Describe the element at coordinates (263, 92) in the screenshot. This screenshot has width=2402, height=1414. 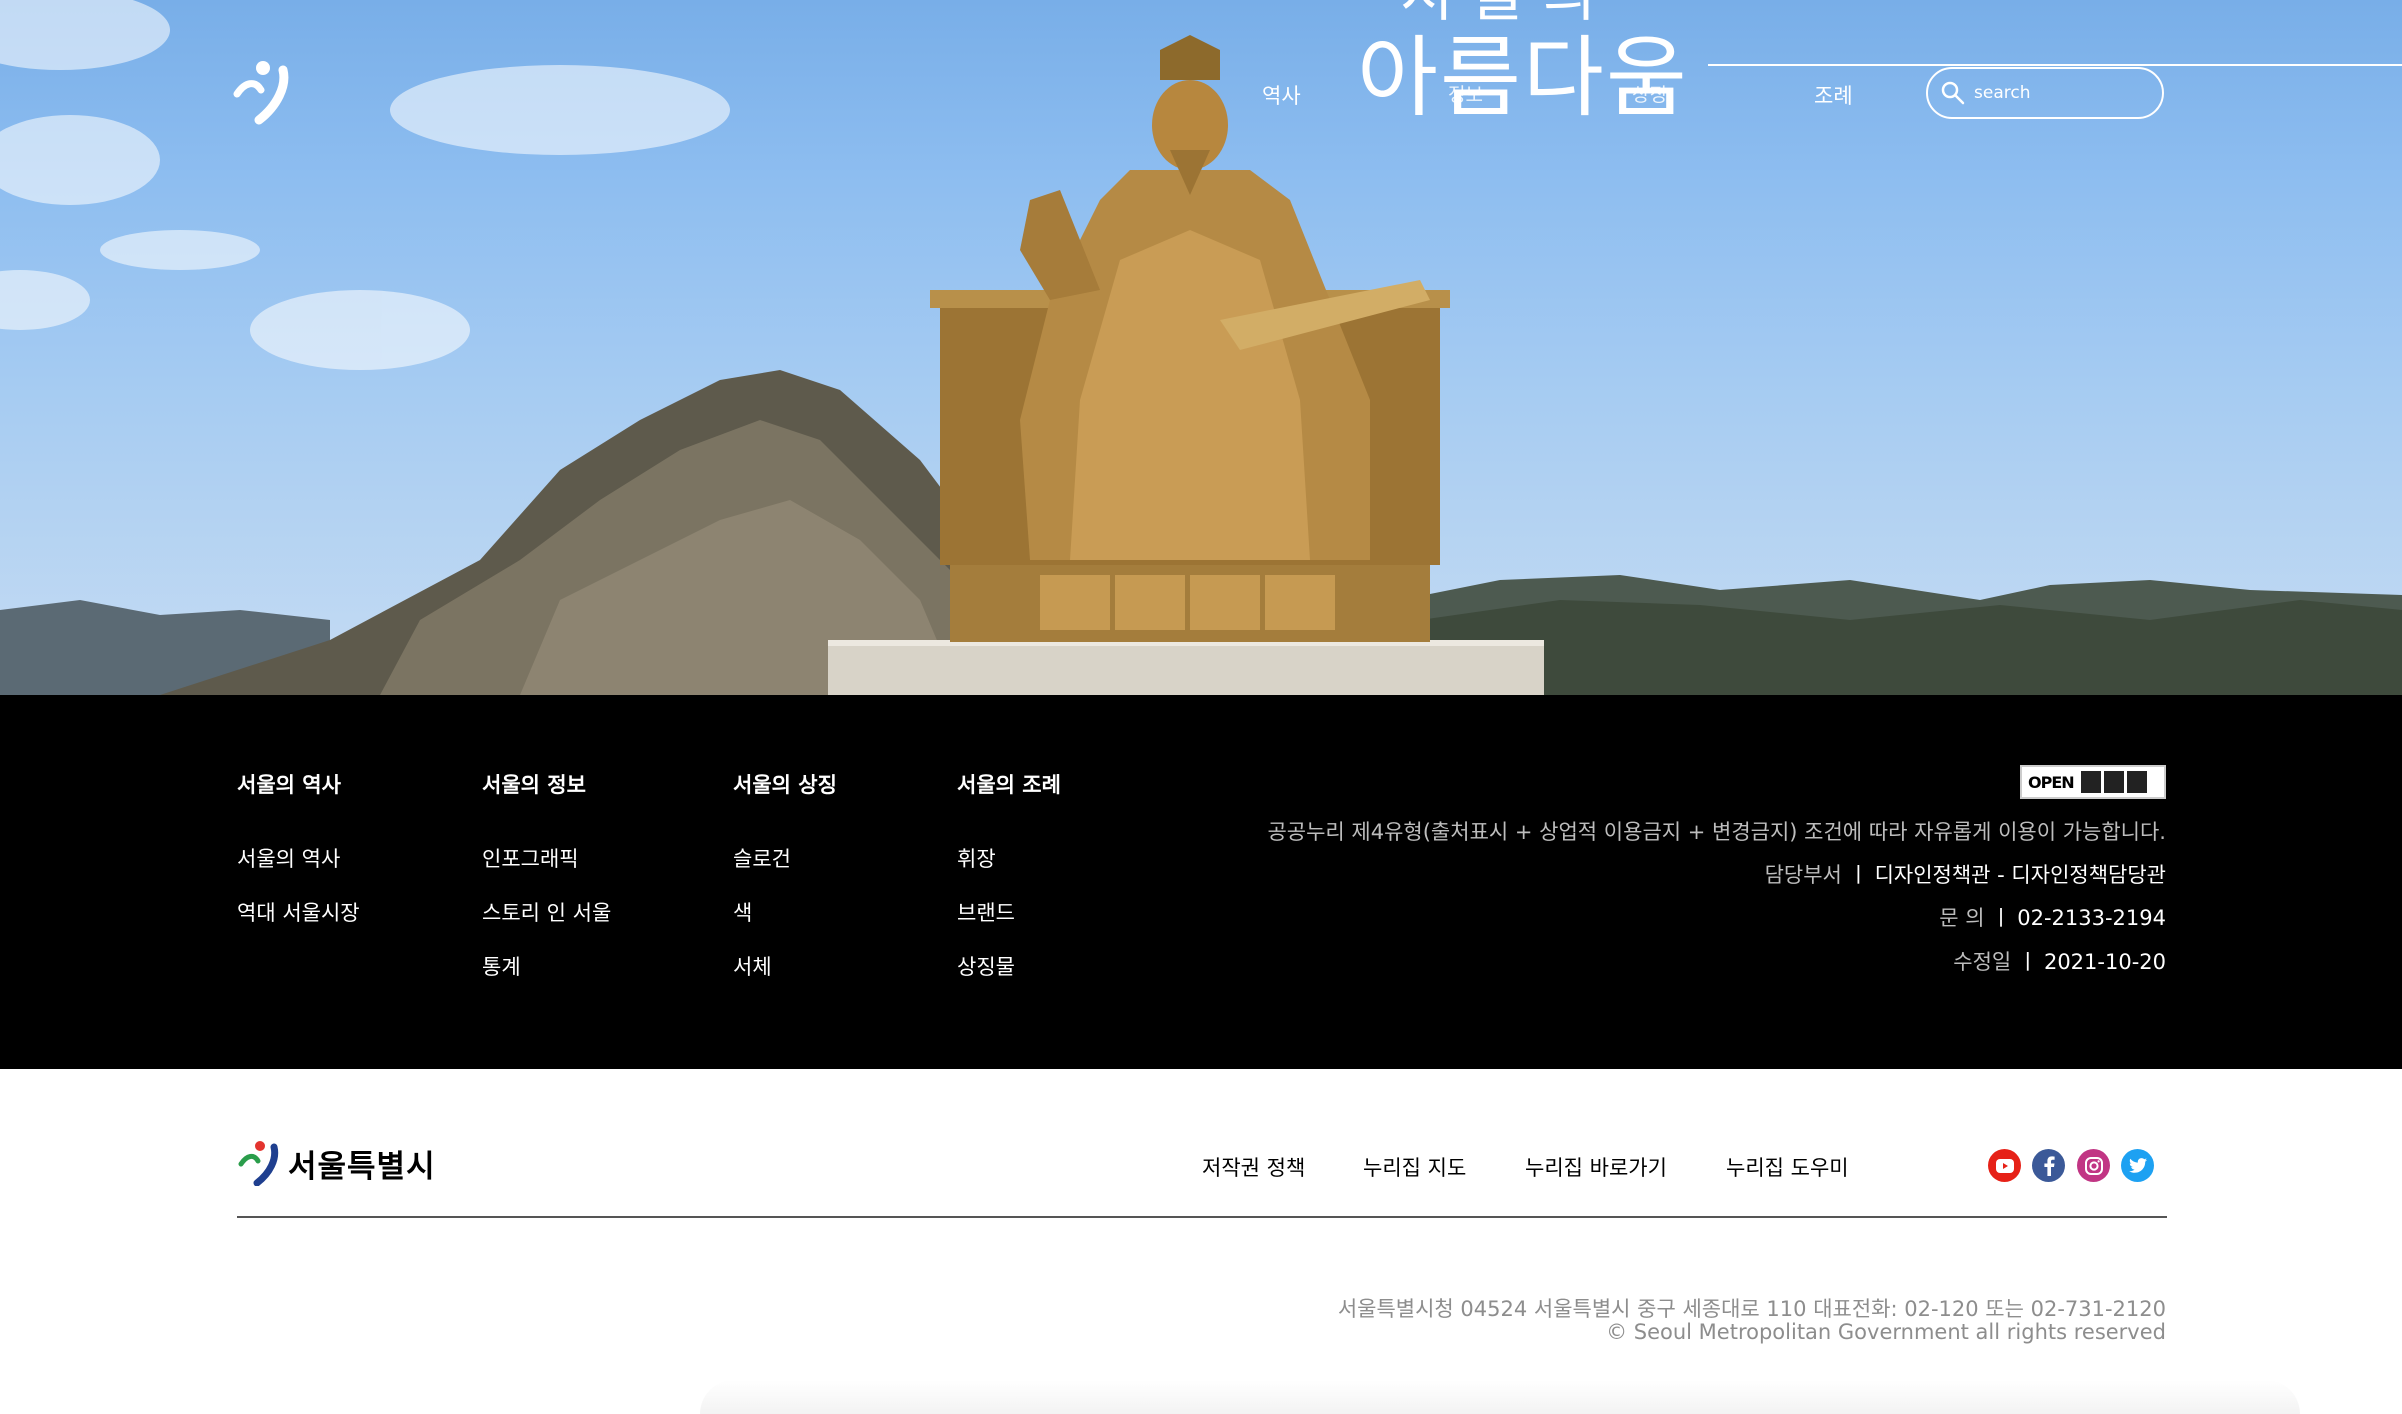
I see `seoul-logo-icon` at that location.